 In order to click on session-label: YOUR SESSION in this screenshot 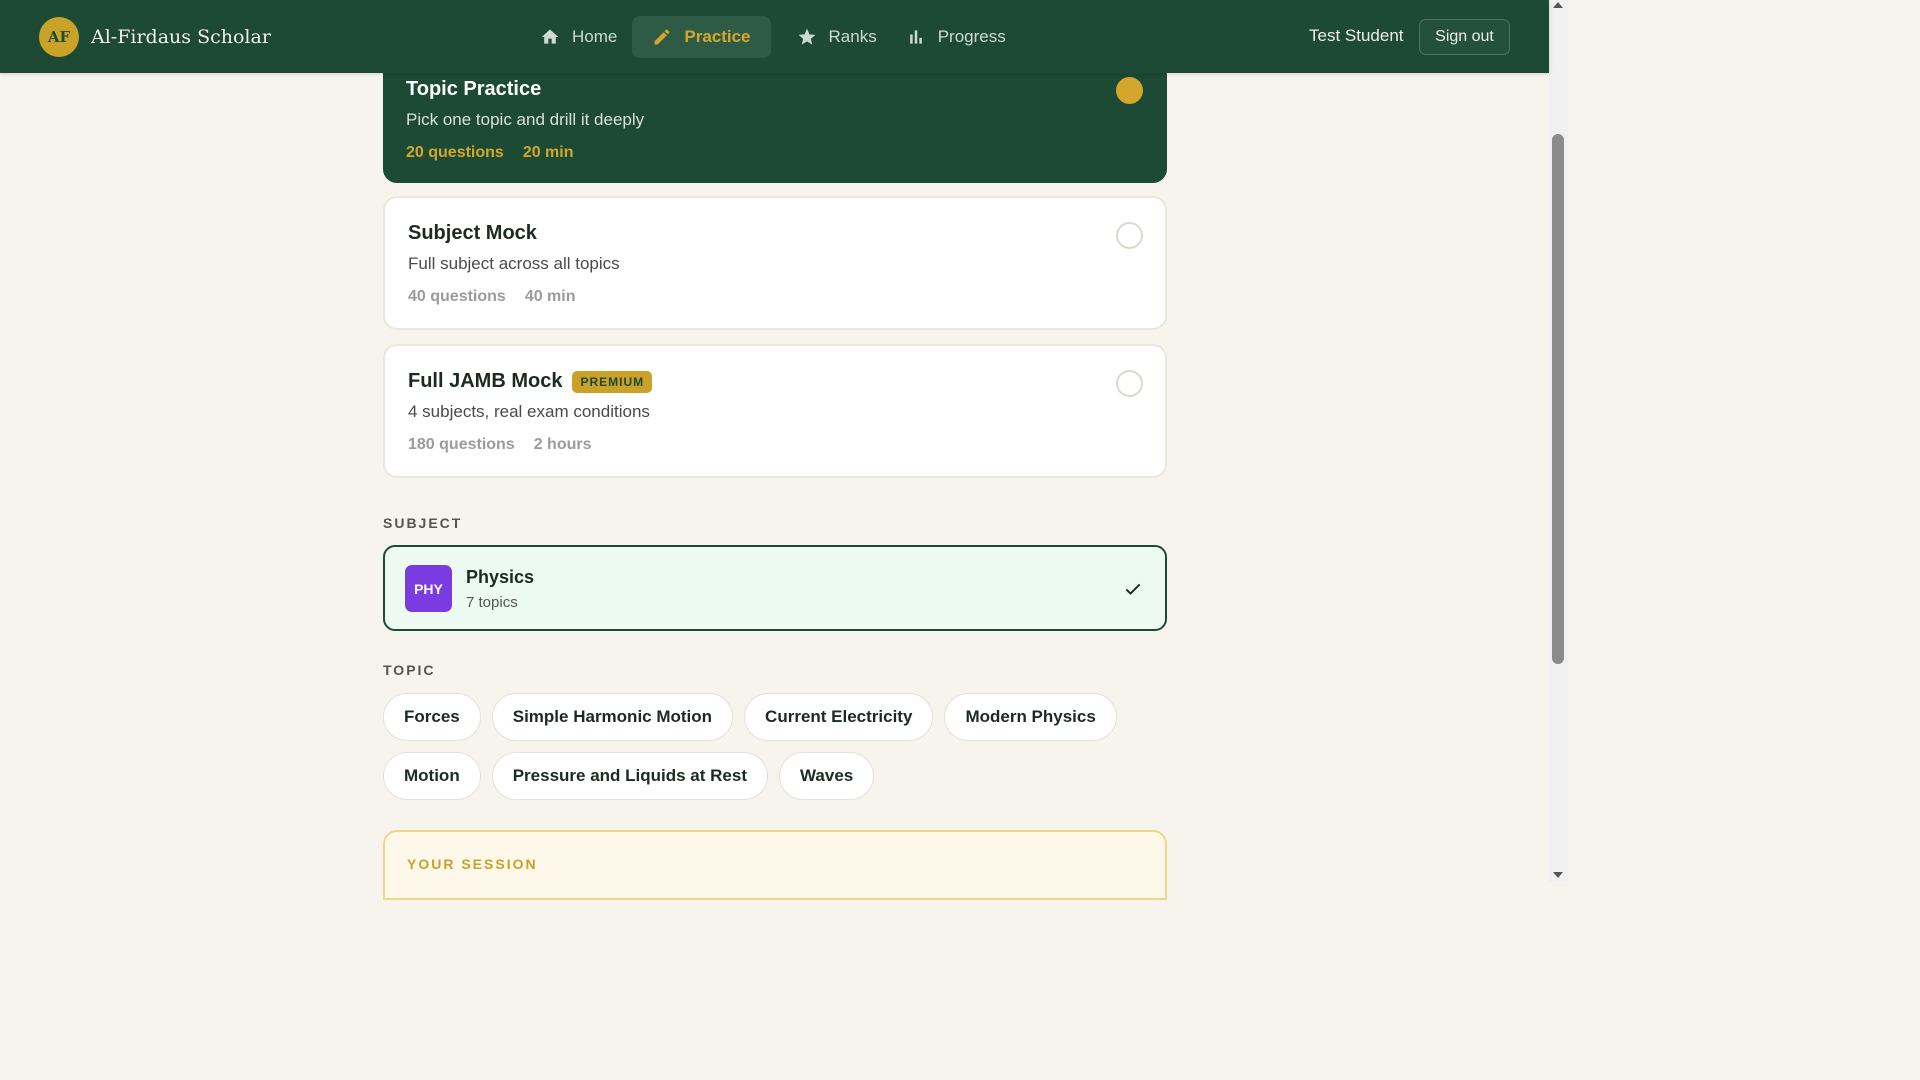, I will do `click(472, 864)`.